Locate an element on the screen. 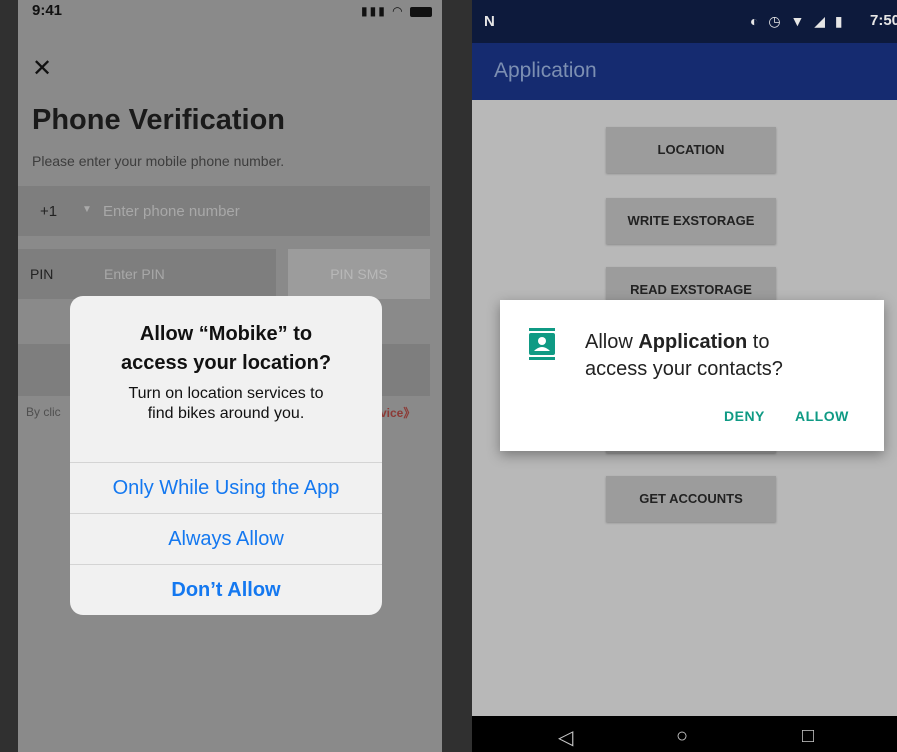 This screenshot has width=897, height=752. notification-icon: N is located at coordinates (489, 21).